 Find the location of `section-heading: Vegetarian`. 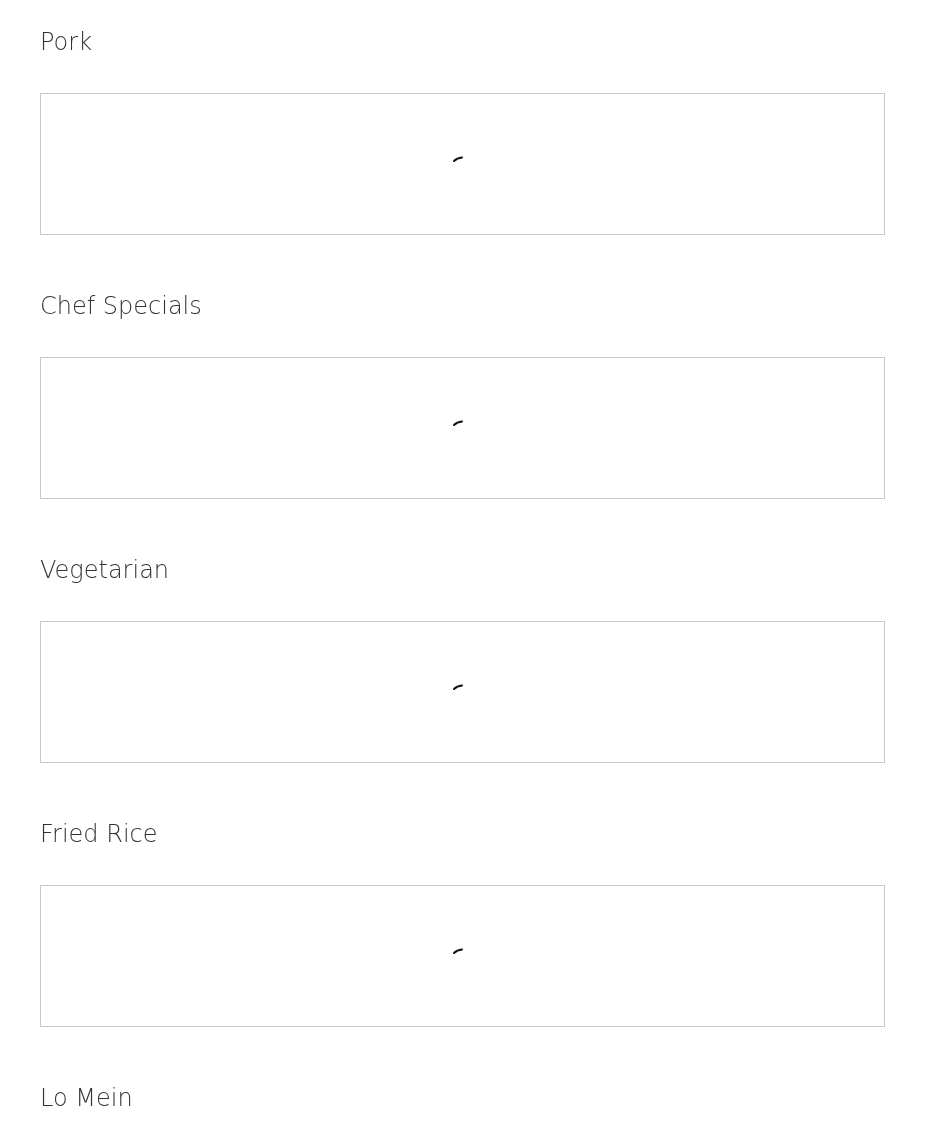

section-heading: Vegetarian is located at coordinates (105, 570).